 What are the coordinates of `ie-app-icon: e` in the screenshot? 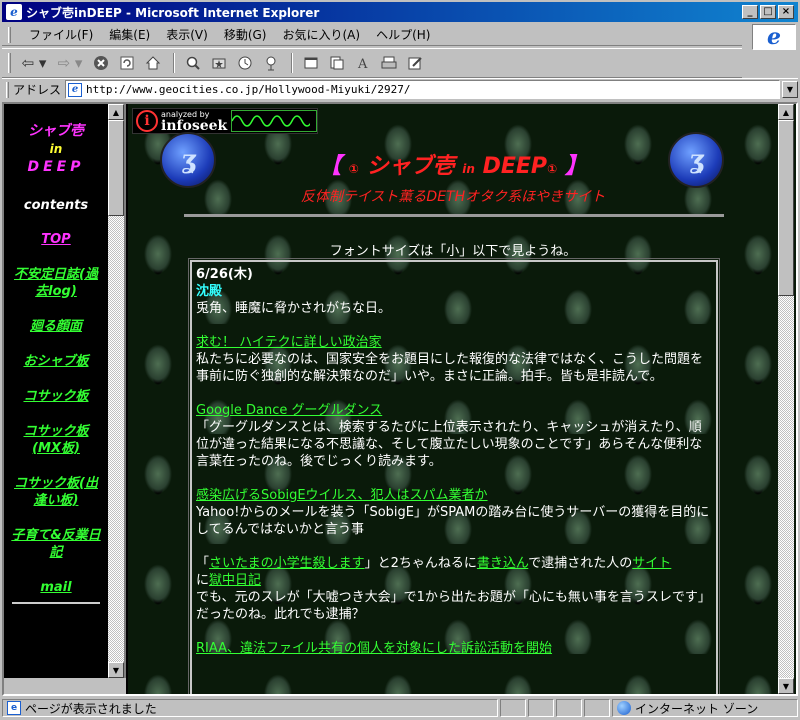 It's located at (14, 12).